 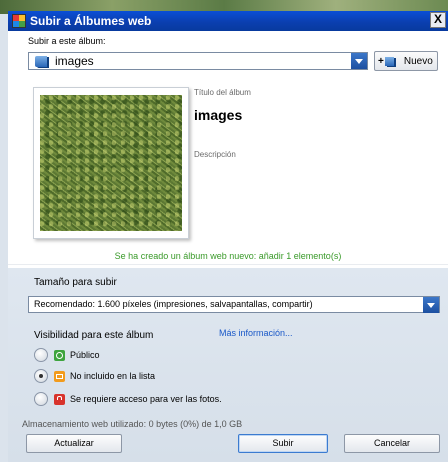 I want to click on window-titlebar: Subir a Álbumes web X, so click(x=228, y=21).